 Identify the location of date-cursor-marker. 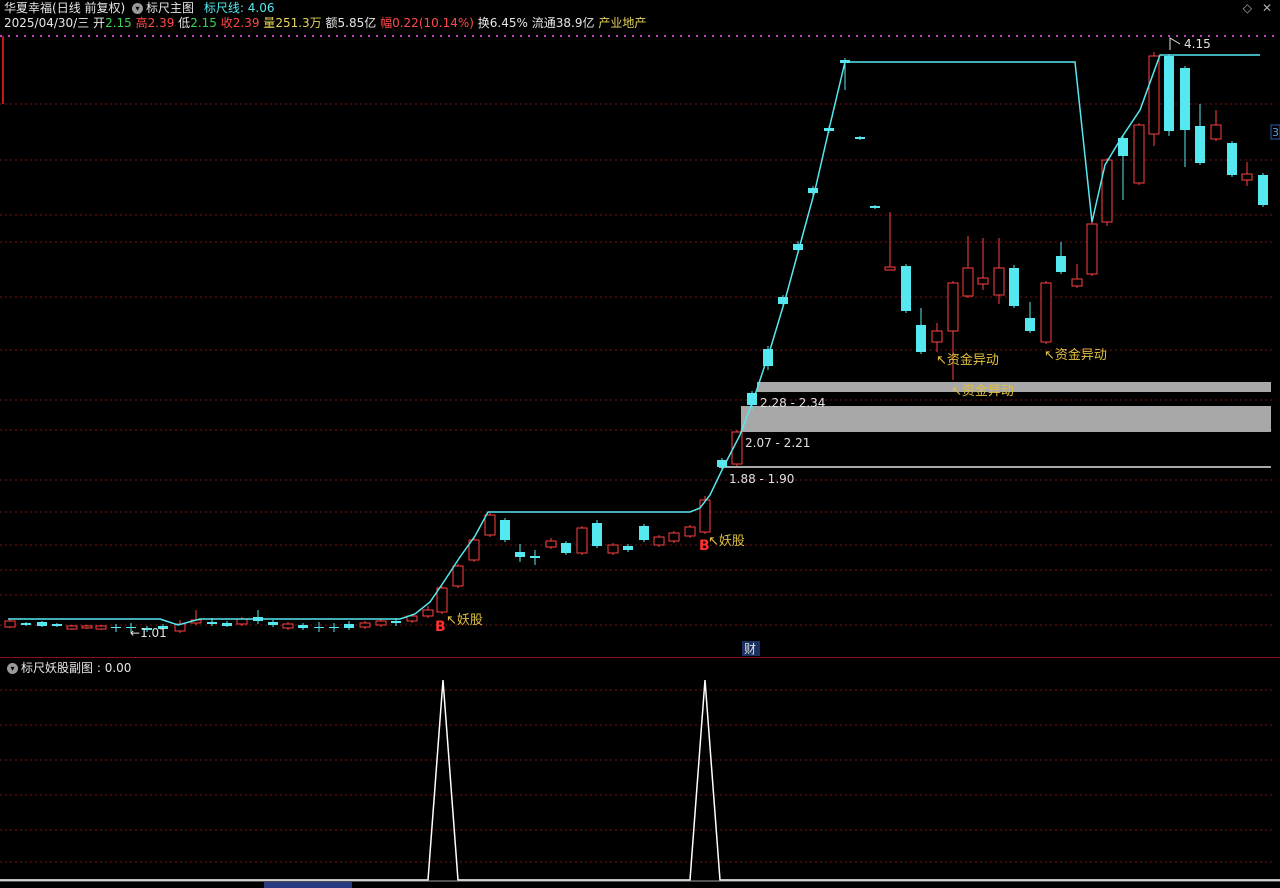
(308, 885).